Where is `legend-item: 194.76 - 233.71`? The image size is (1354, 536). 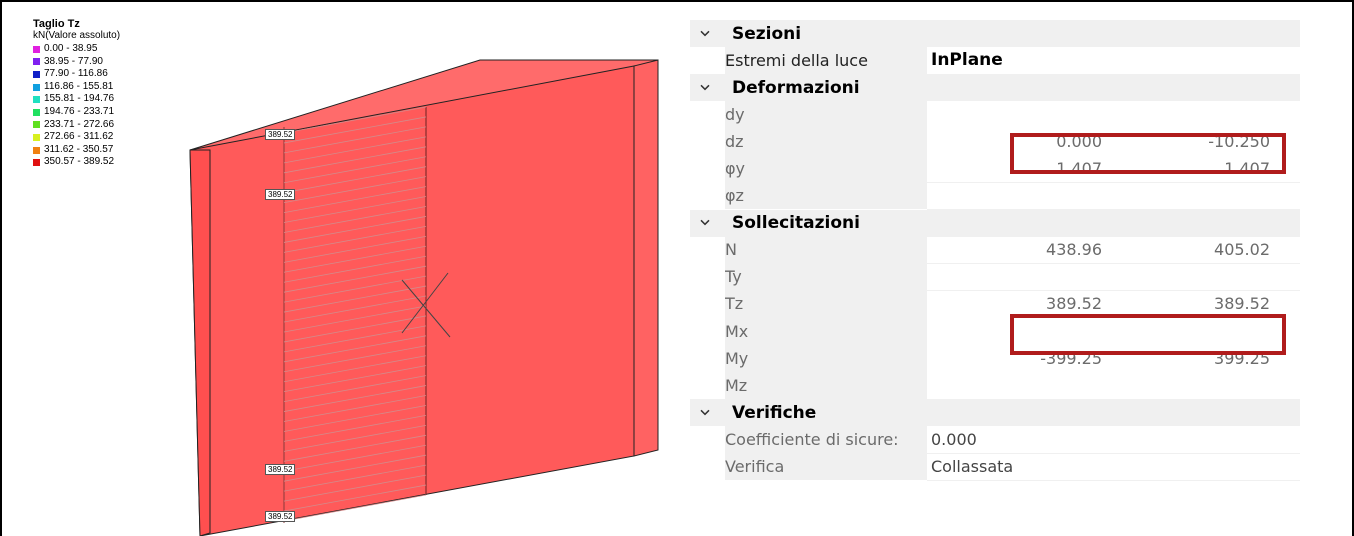
legend-item: 194.76 - 233.71 is located at coordinates (76, 112).